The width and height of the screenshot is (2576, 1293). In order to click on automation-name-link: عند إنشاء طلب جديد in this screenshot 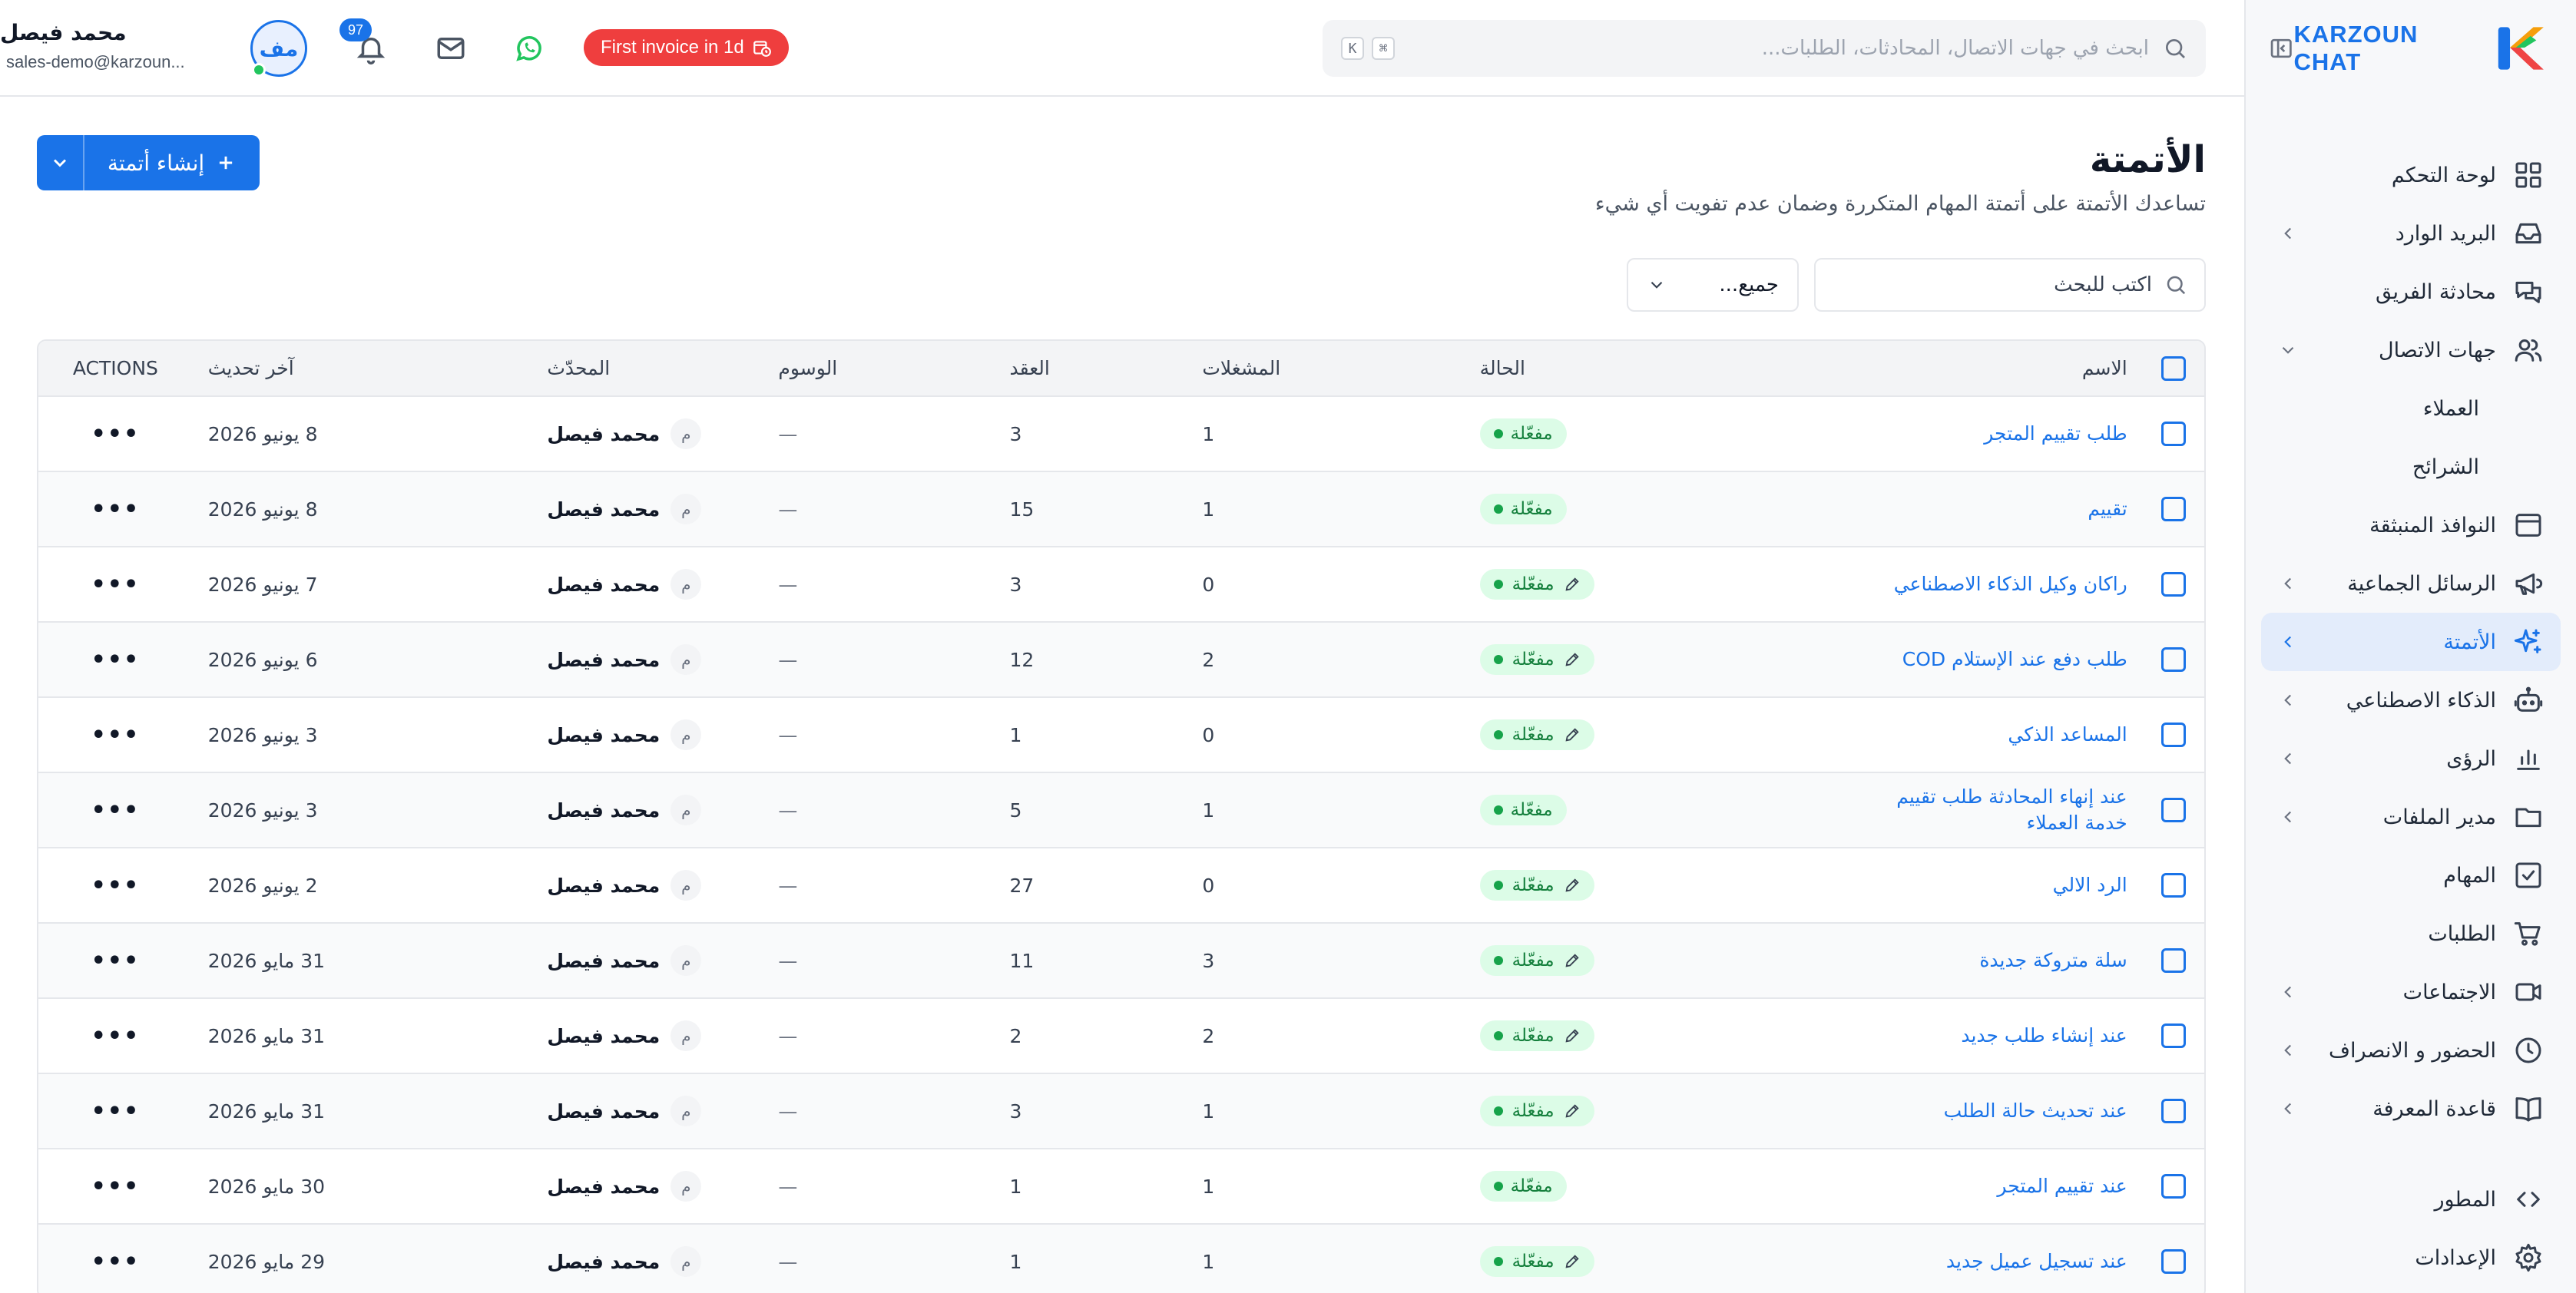, I will do `click(2044, 1035)`.